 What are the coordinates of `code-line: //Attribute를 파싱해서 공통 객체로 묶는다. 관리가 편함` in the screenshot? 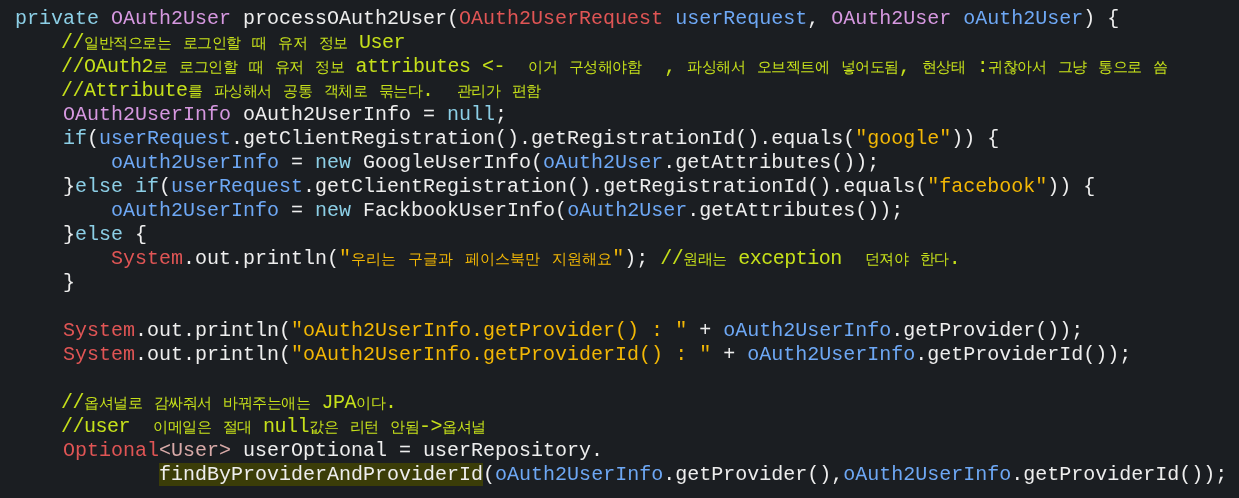 It's located at (300, 91).